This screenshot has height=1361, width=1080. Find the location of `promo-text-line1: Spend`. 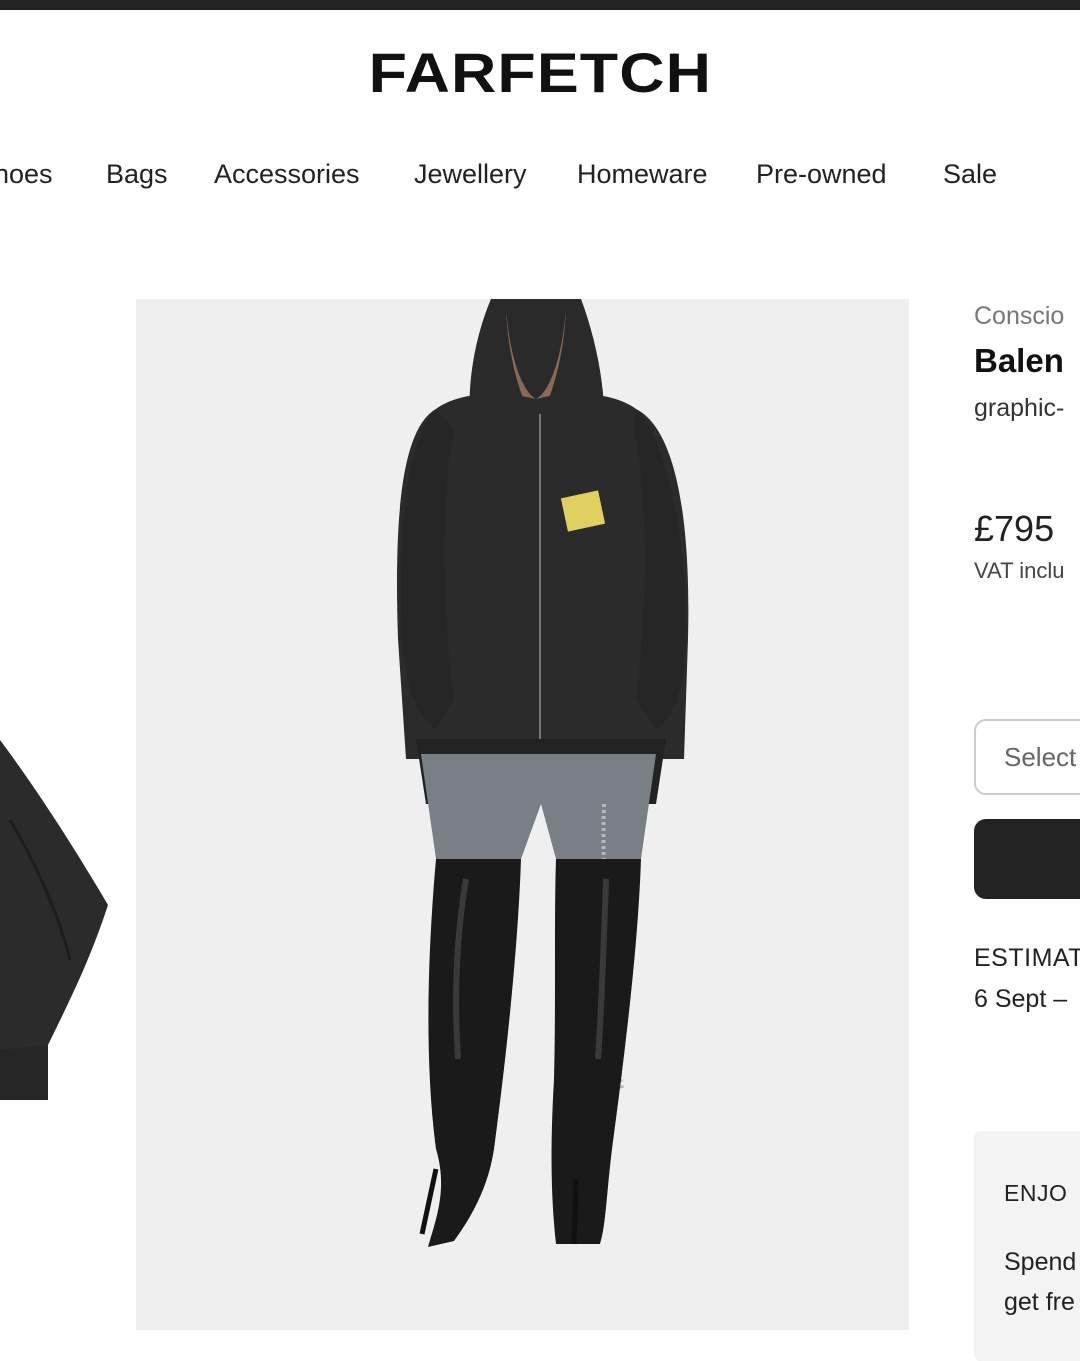

promo-text-line1: Spend is located at coordinates (1040, 1262).